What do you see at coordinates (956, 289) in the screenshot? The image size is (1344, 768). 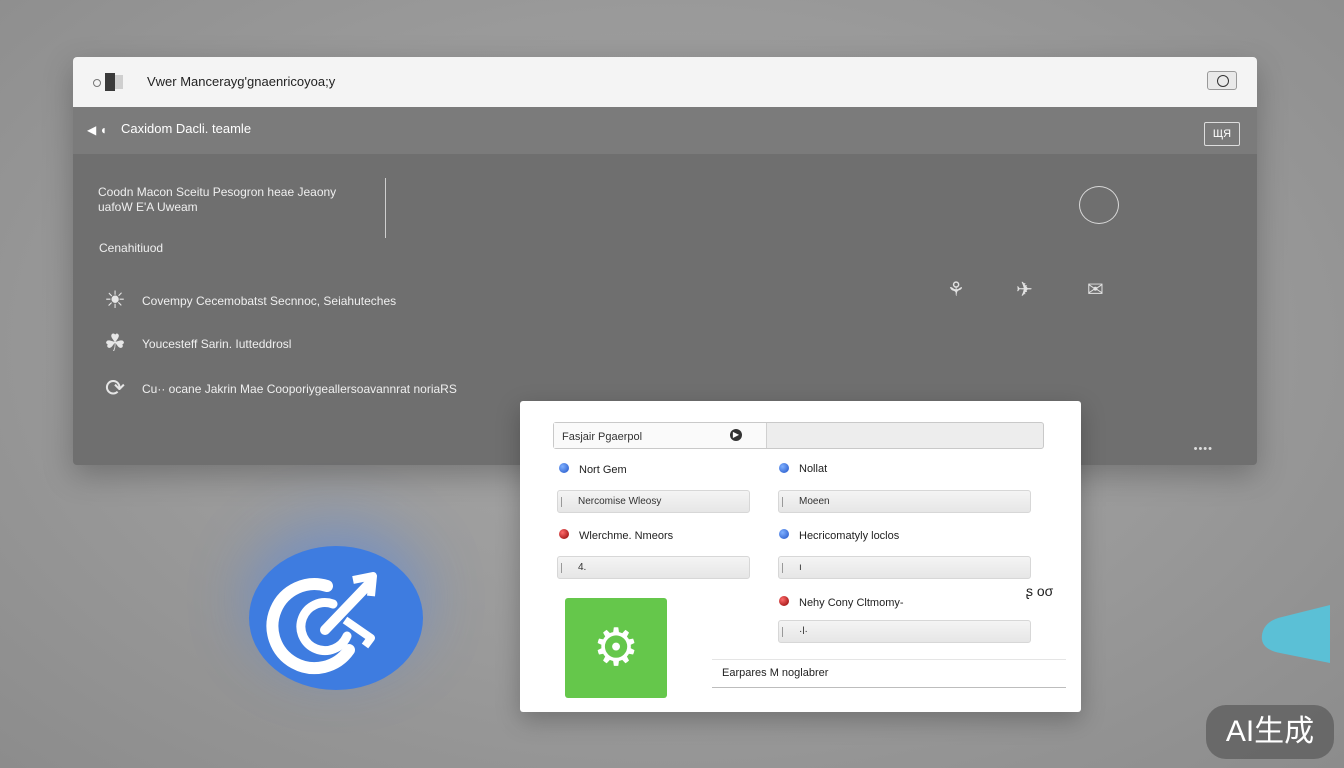 I see `team-icon: ⚘` at bounding box center [956, 289].